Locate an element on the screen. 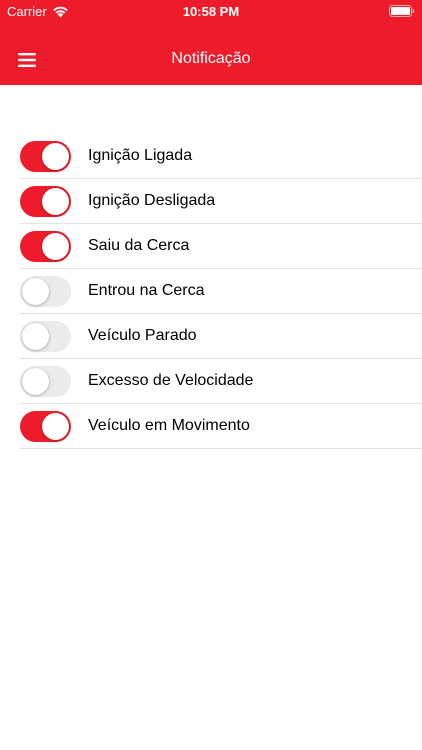 The image size is (422, 750). notification-label: Ignição Ligada is located at coordinates (140, 155).